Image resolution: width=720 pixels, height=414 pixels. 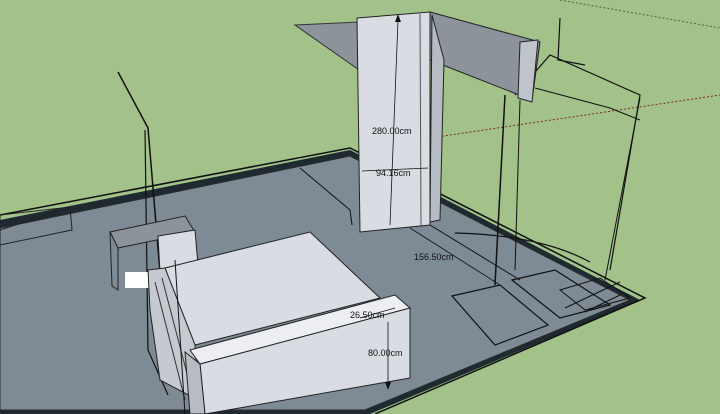 What do you see at coordinates (393, 122) in the screenshot?
I see `tall-wall-front-face` at bounding box center [393, 122].